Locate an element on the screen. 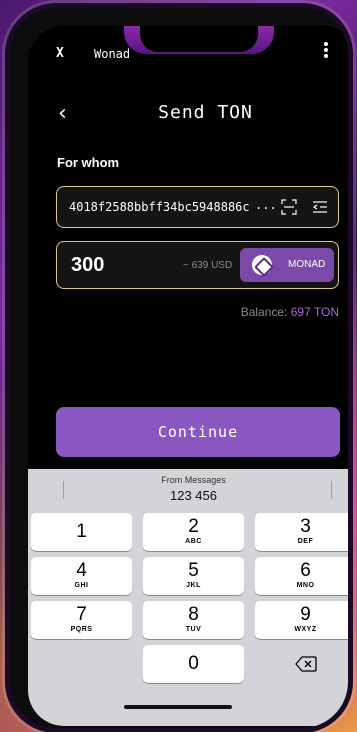  balance-label: Balance: is located at coordinates (264, 312).